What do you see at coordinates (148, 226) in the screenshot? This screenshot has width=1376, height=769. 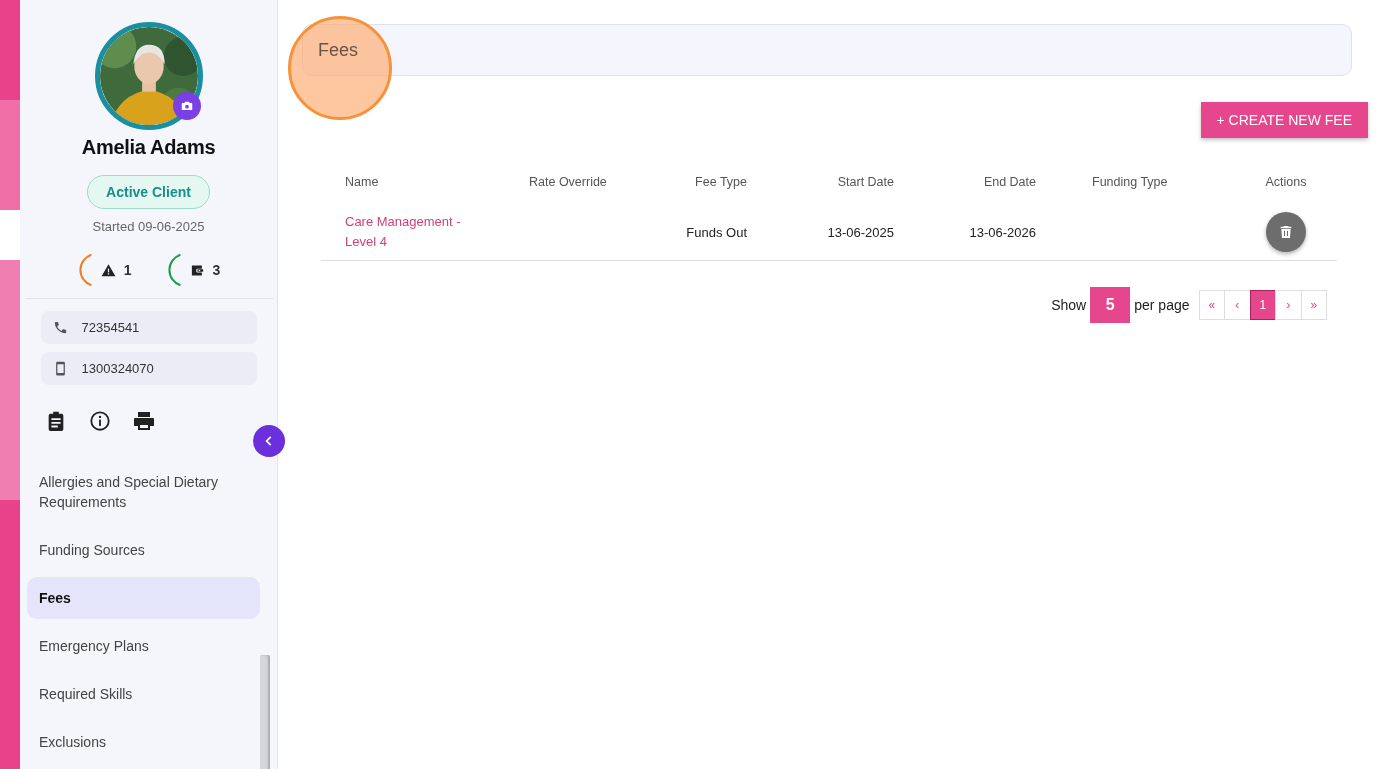 I see `start-date: Started 09-06-2025` at bounding box center [148, 226].